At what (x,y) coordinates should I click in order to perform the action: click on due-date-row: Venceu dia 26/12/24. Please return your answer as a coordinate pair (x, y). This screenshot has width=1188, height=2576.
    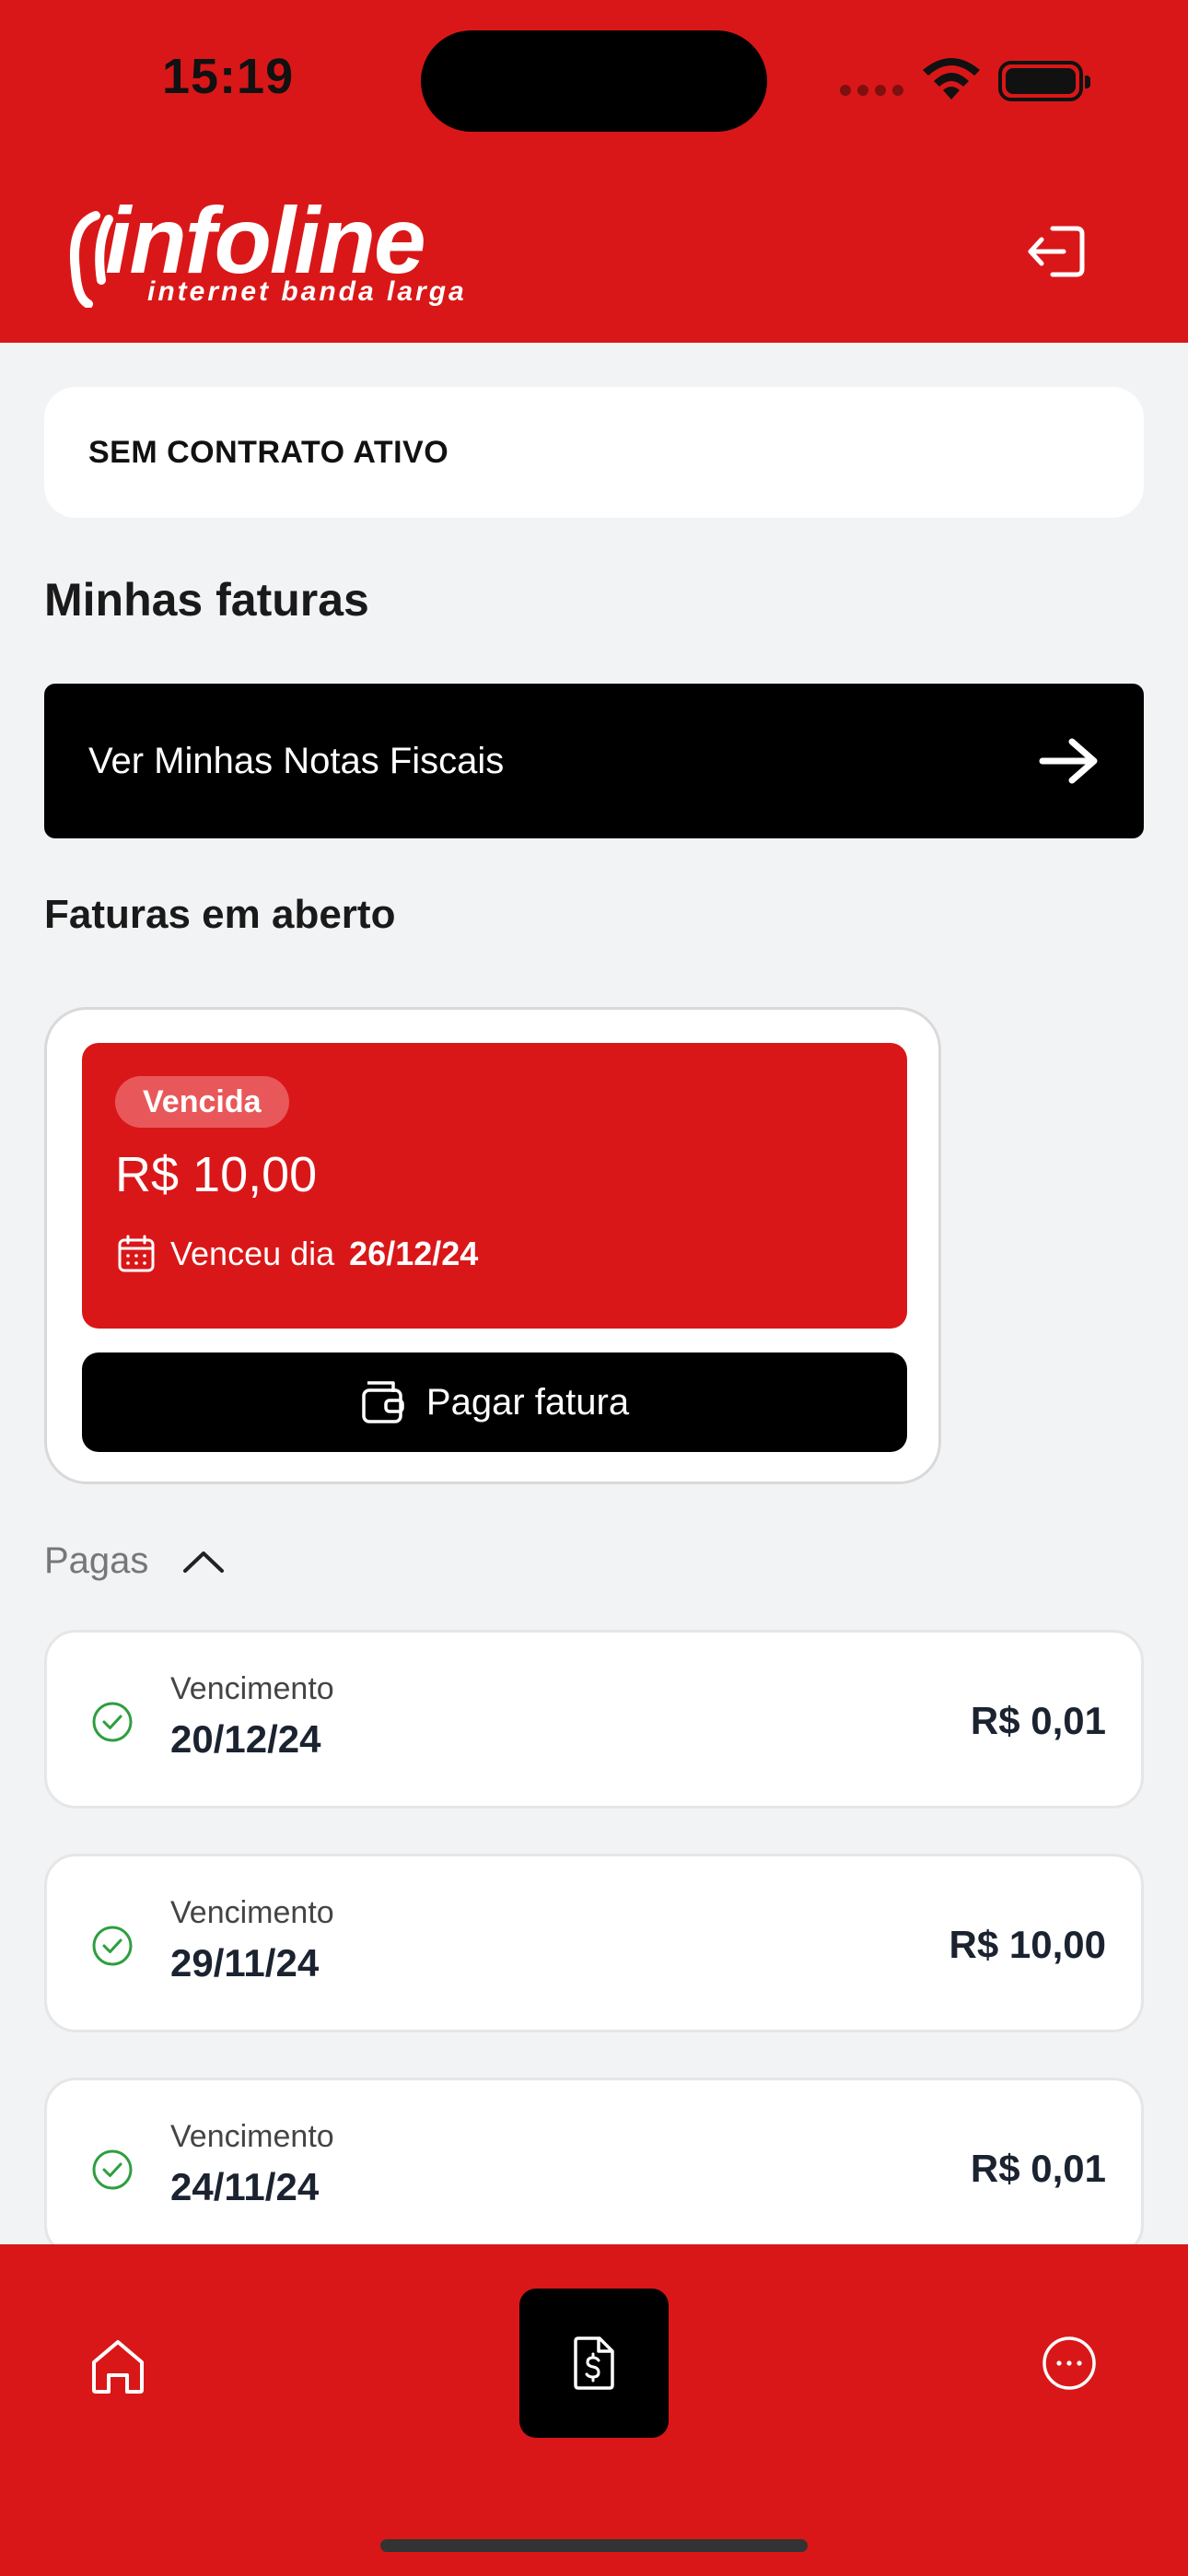
    Looking at the image, I should click on (297, 1254).